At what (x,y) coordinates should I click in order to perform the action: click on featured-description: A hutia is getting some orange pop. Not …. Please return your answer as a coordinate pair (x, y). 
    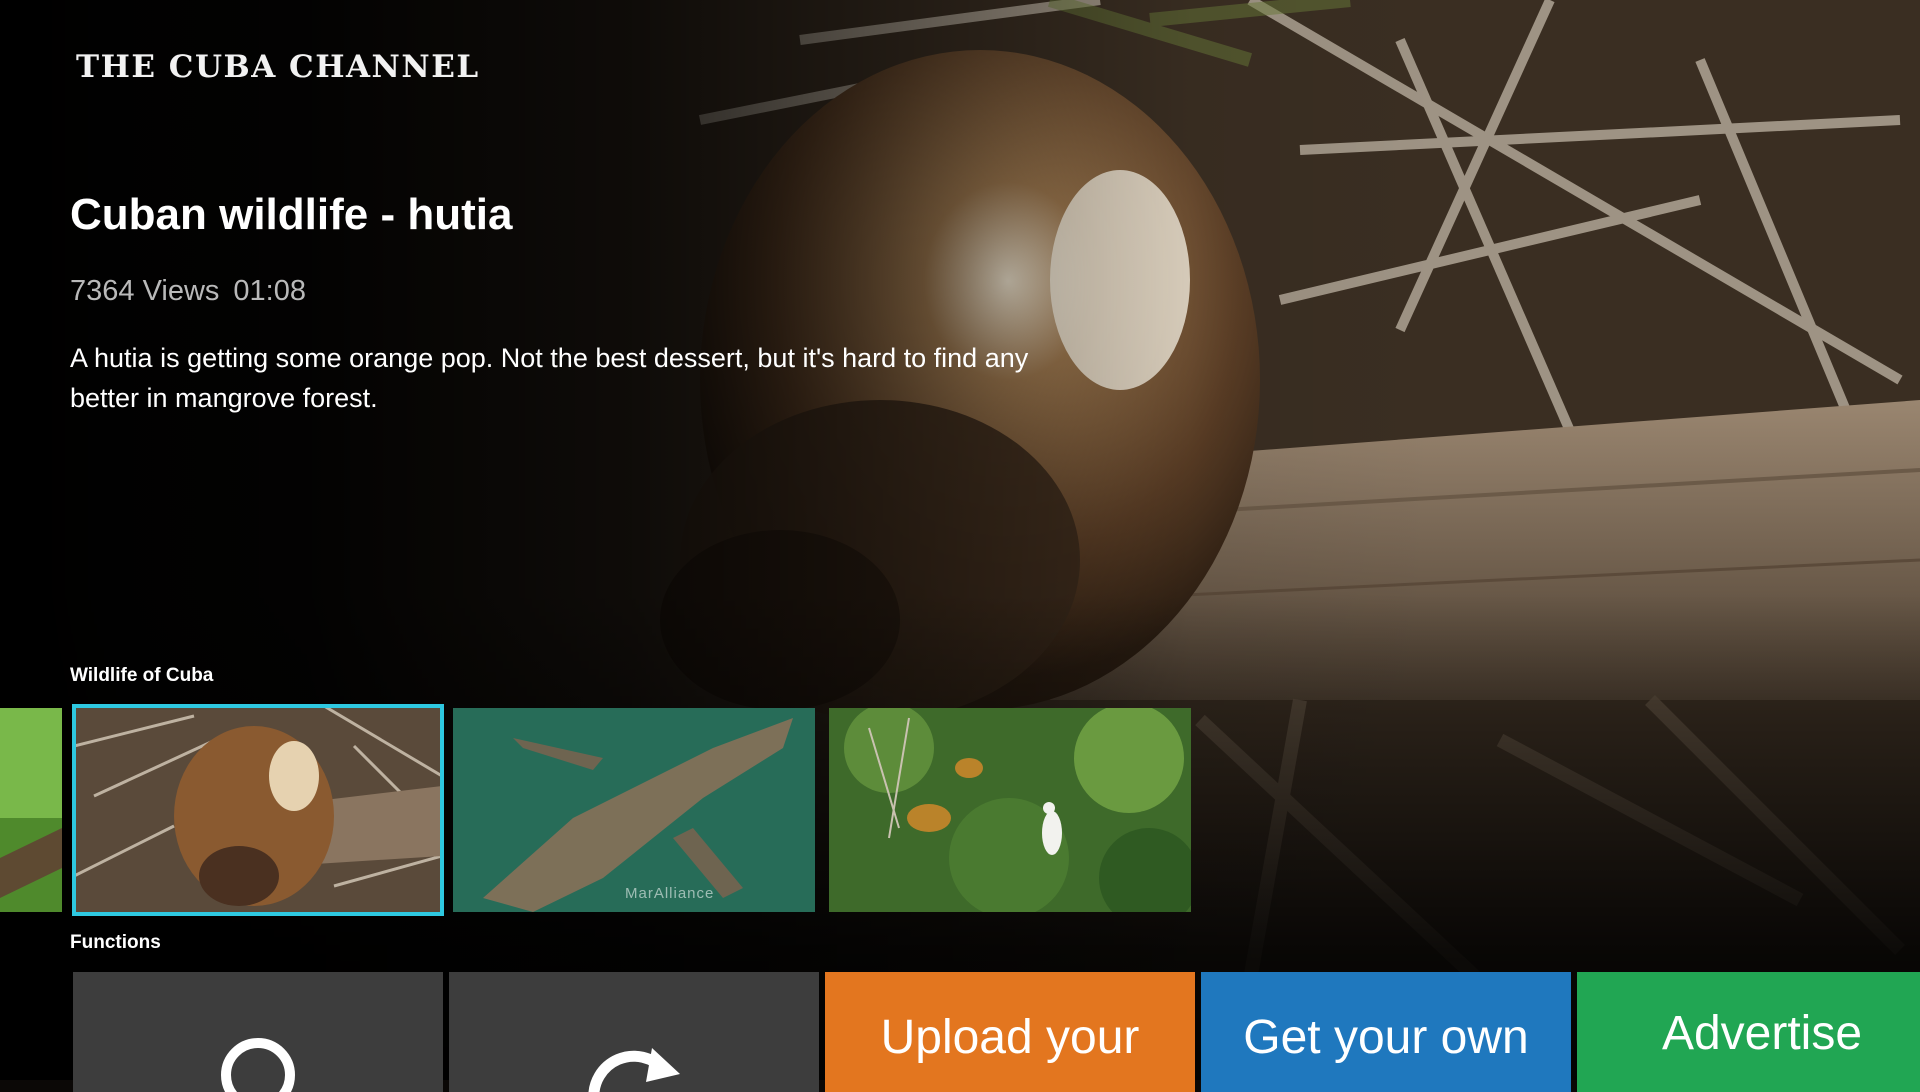
    Looking at the image, I should click on (549, 378).